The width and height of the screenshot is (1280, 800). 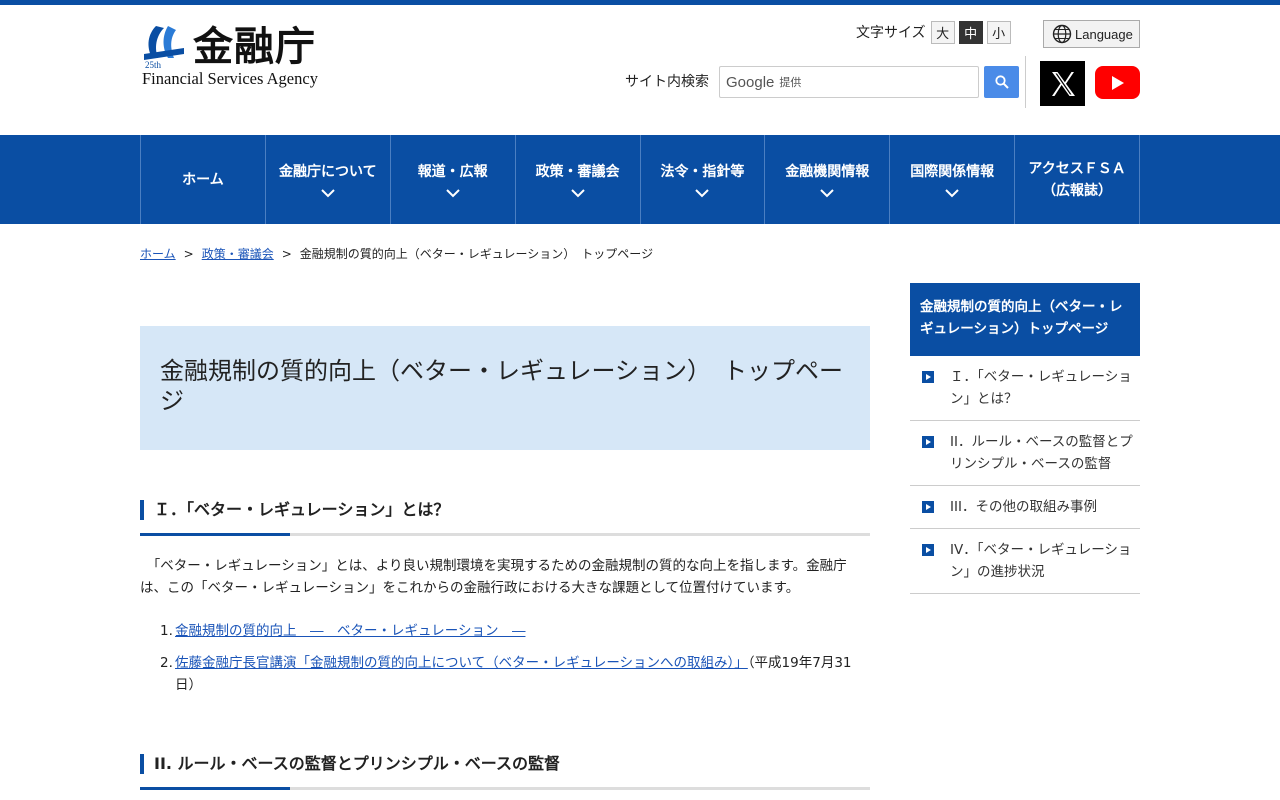 What do you see at coordinates (998, 32) in the screenshot?
I see `font-size-small-button: 小` at bounding box center [998, 32].